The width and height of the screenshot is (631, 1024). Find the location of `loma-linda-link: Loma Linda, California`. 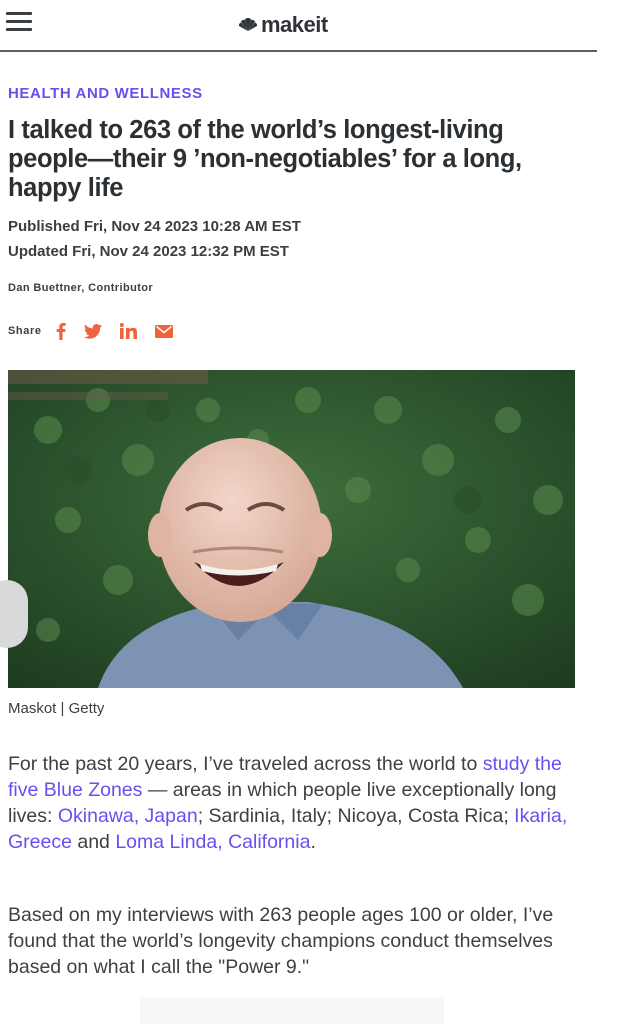

loma-linda-link: Loma Linda, California is located at coordinates (212, 842).